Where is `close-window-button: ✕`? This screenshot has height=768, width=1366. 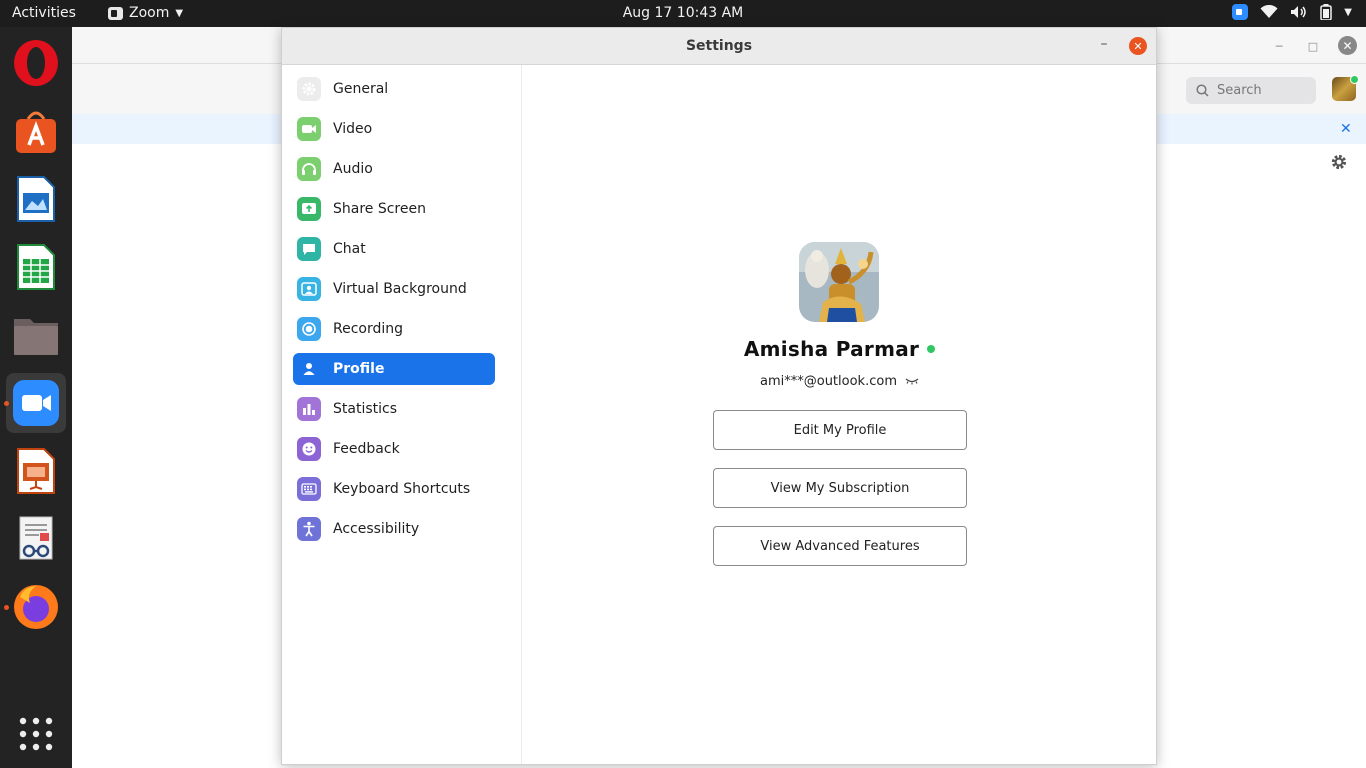 close-window-button: ✕ is located at coordinates (1347, 45).